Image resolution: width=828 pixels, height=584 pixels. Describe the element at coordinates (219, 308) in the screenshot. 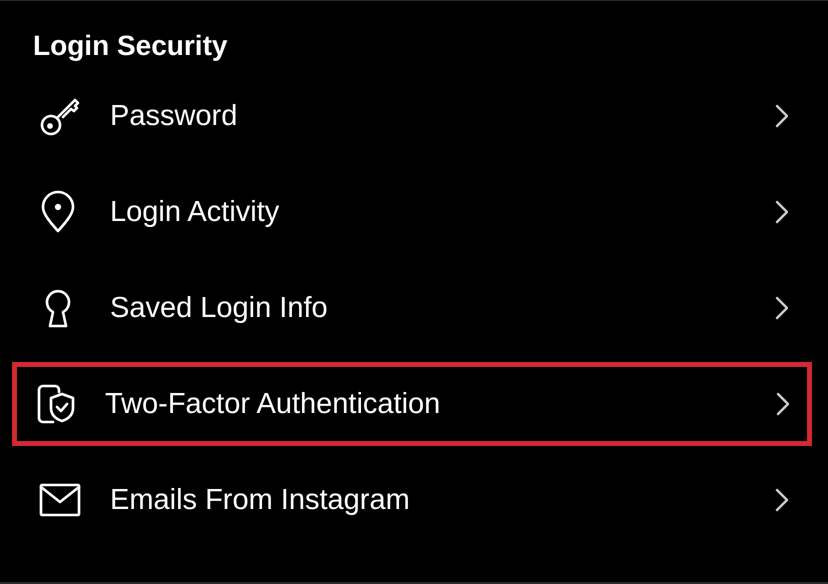

I see `row-label: Saved Login Info` at that location.